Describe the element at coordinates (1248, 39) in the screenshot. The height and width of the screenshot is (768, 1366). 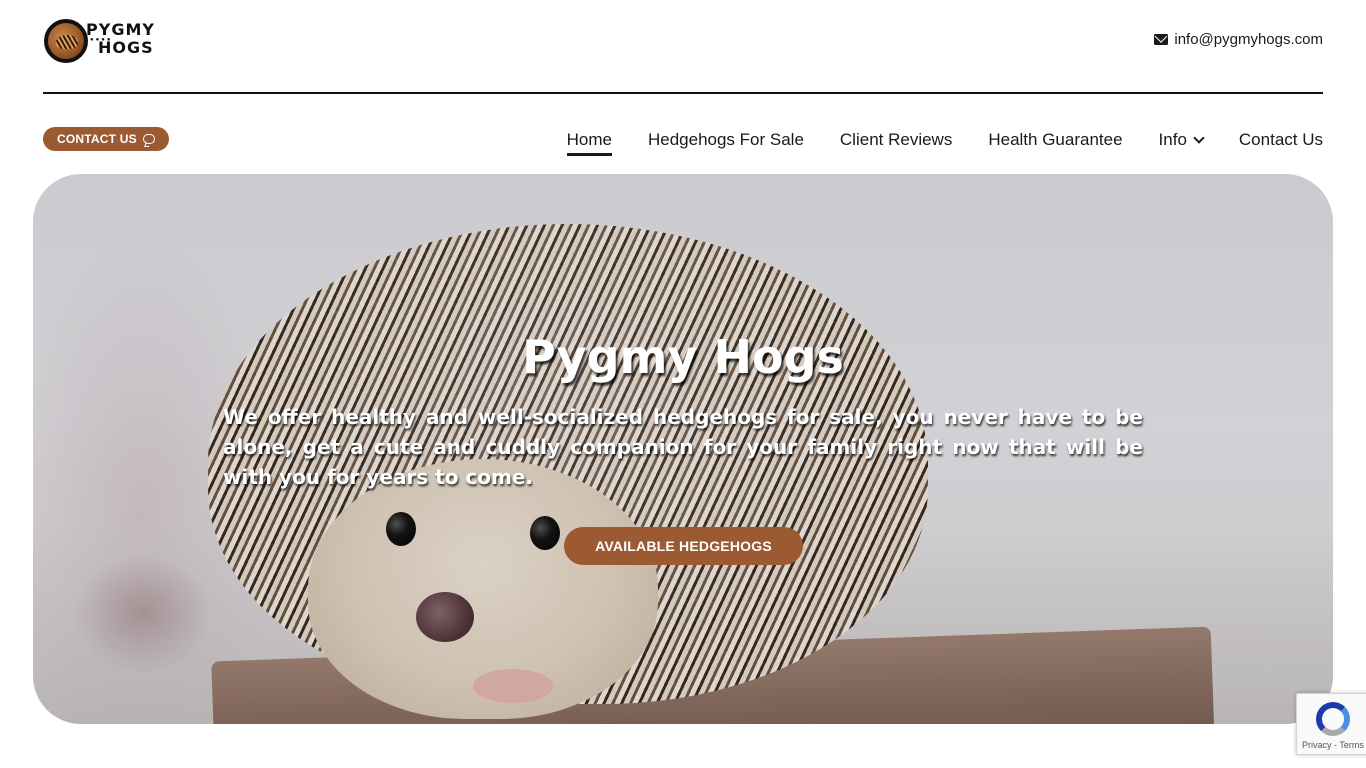
I see `header-email-text: info@pygmyhogs.com` at that location.